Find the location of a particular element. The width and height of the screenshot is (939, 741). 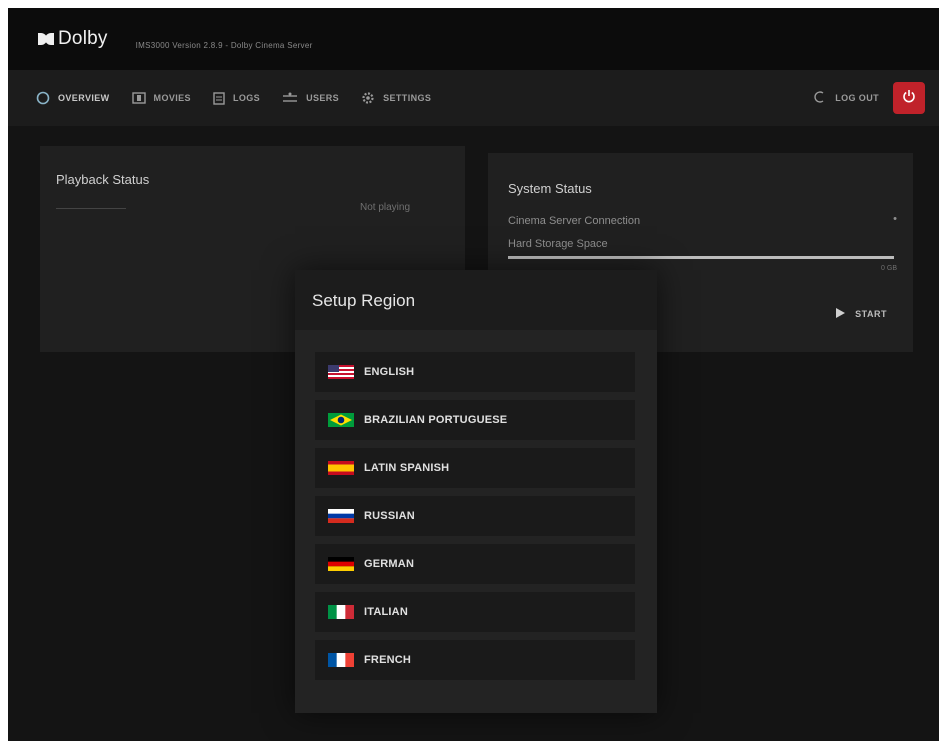

playback-status-text: Not playing is located at coordinates (385, 207).